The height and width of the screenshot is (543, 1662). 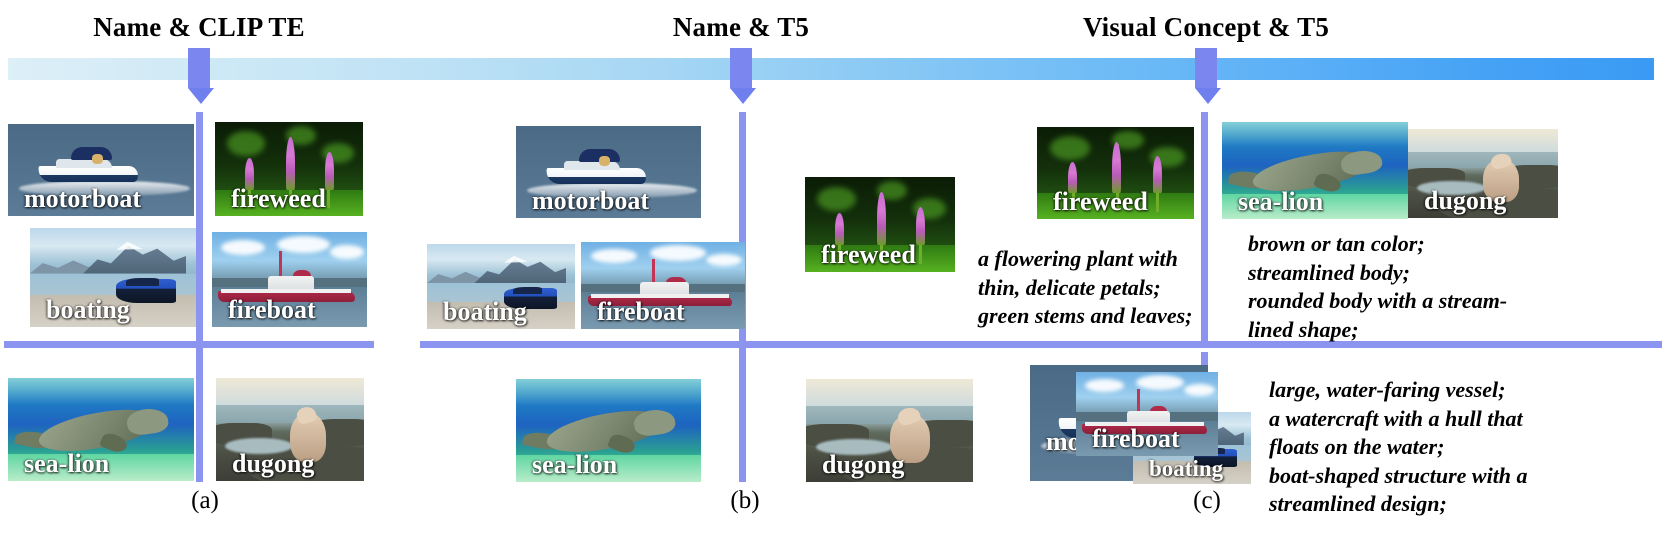 I want to click on panel-b-image-motorboat: motorboat, so click(x=608, y=172).